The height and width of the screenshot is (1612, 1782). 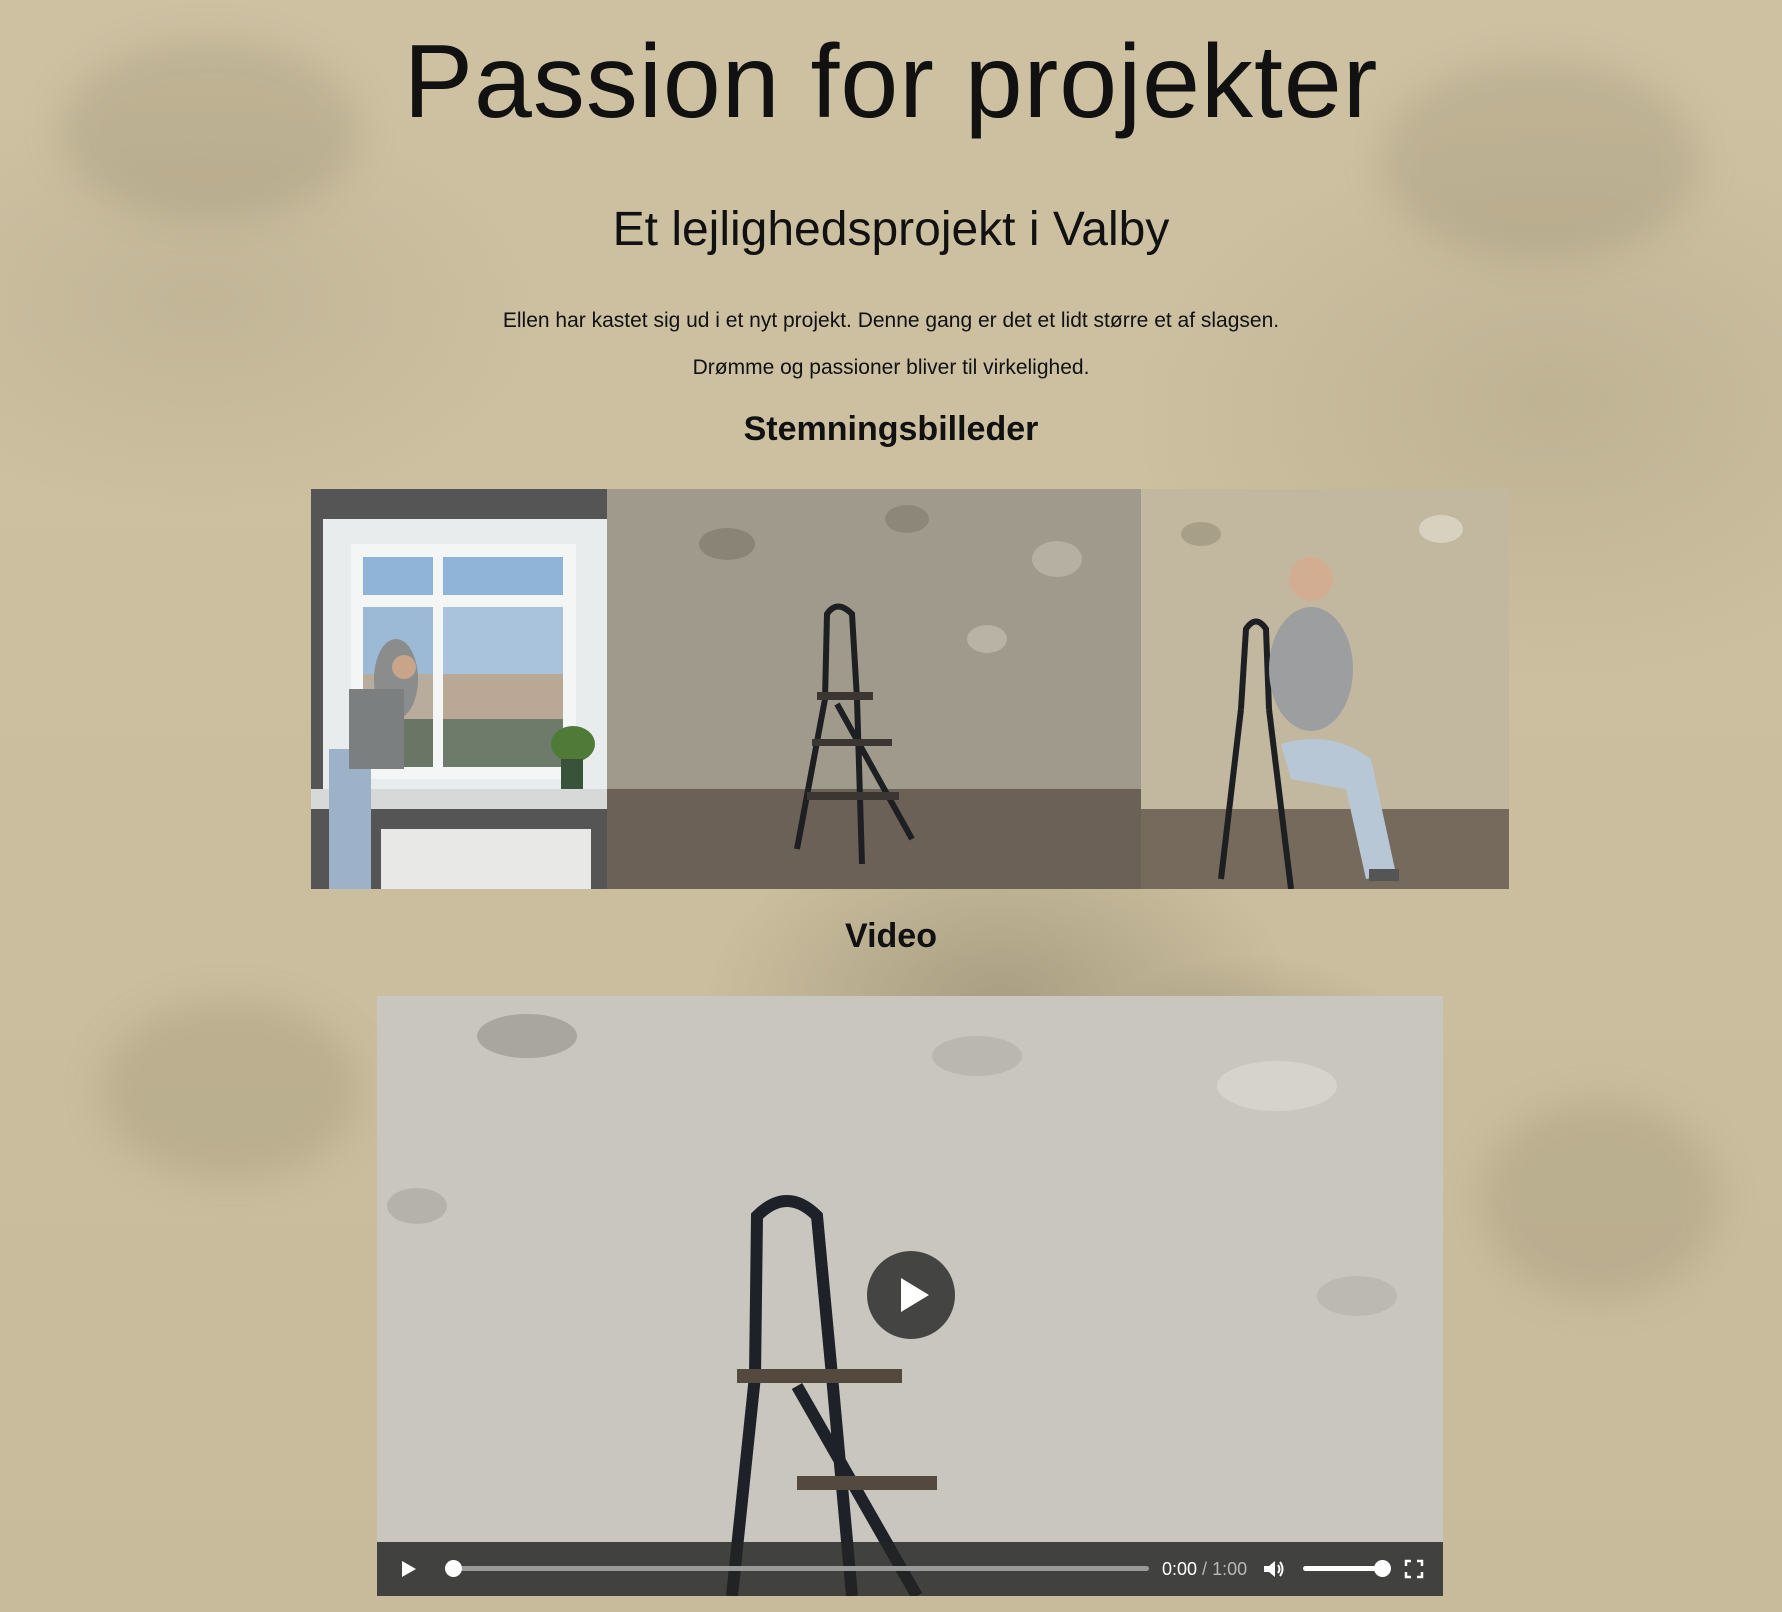 I want to click on page-title: Passion for projekter, so click(x=891, y=82).